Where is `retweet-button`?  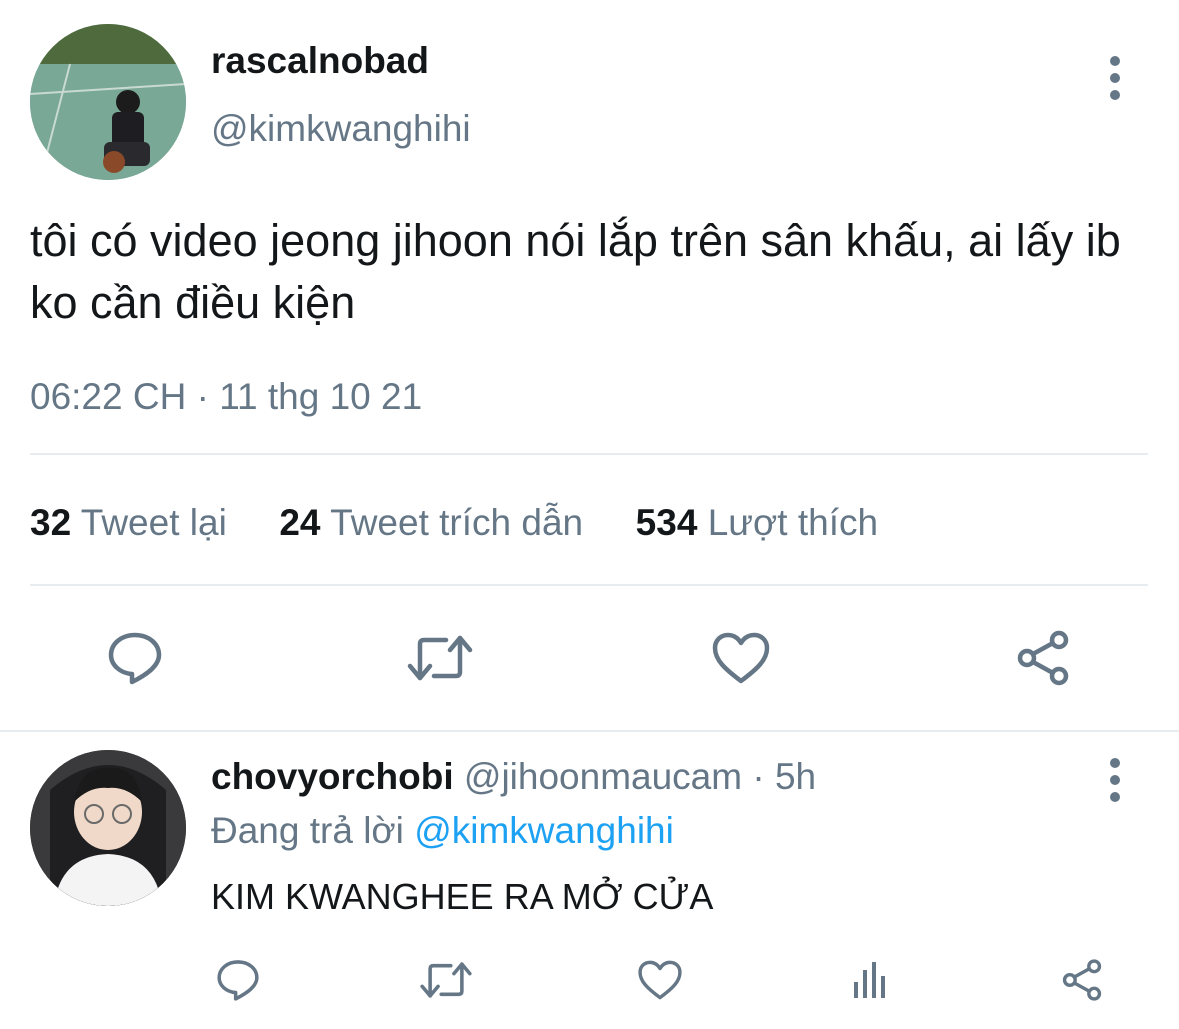
retweet-button is located at coordinates (440, 658).